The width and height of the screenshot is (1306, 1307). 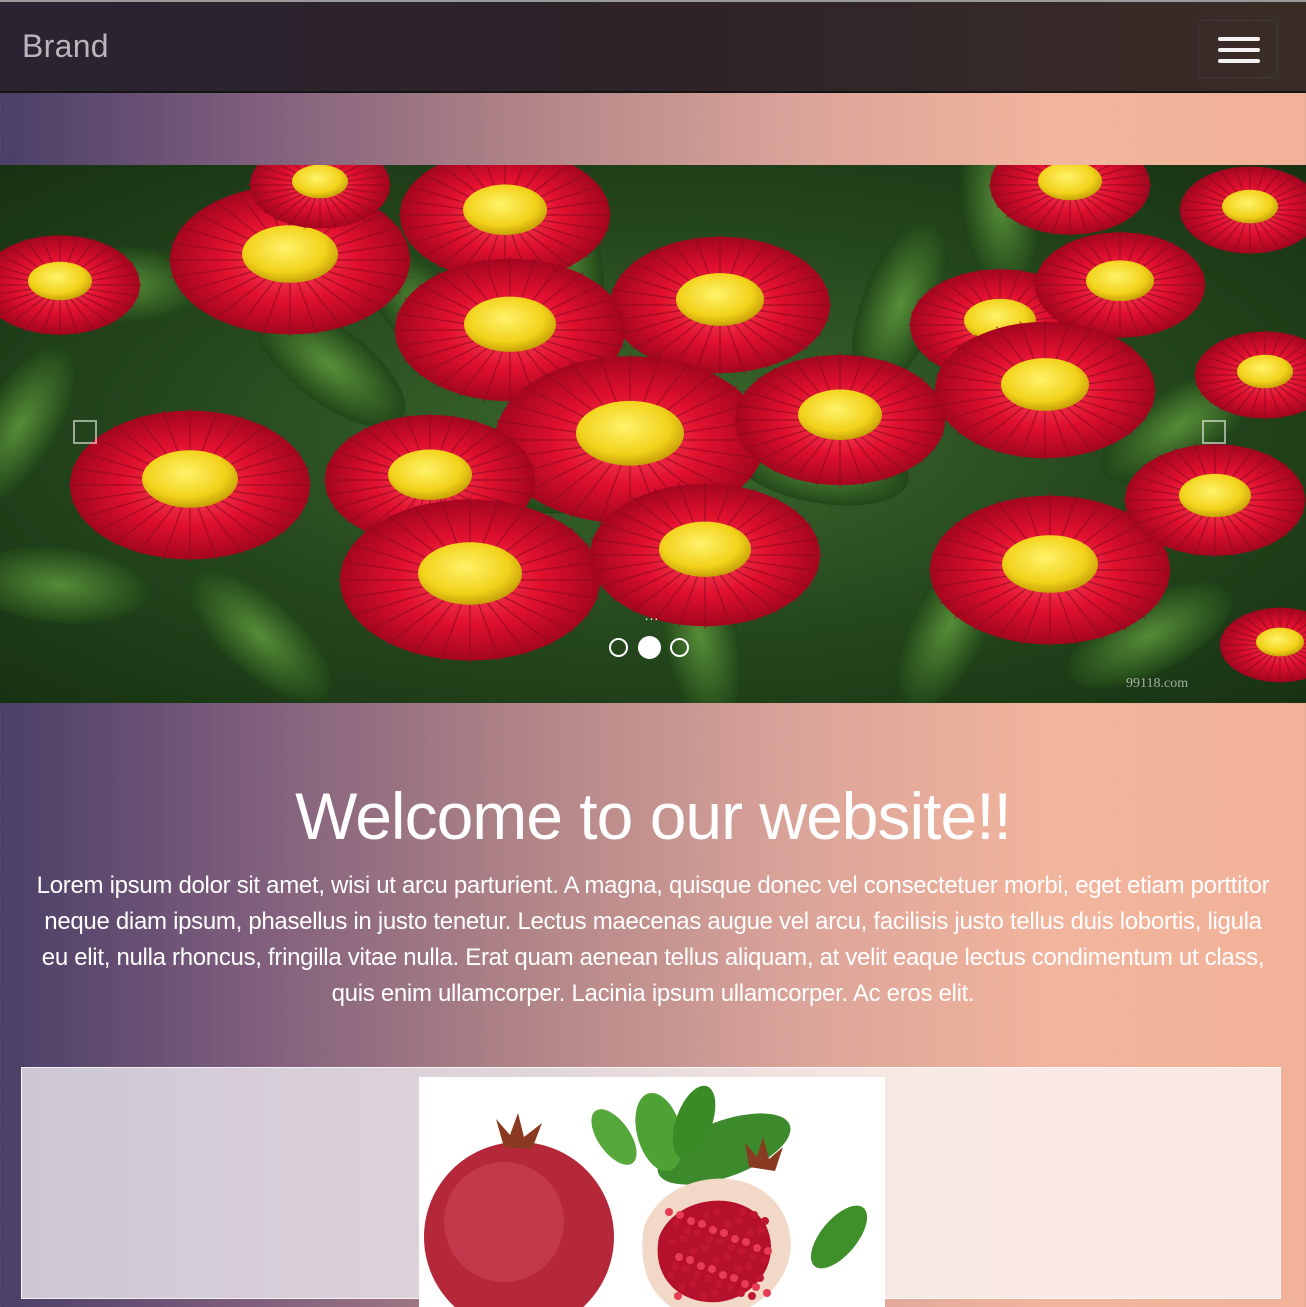 What do you see at coordinates (653, 46) in the screenshot?
I see `navbar: Brand` at bounding box center [653, 46].